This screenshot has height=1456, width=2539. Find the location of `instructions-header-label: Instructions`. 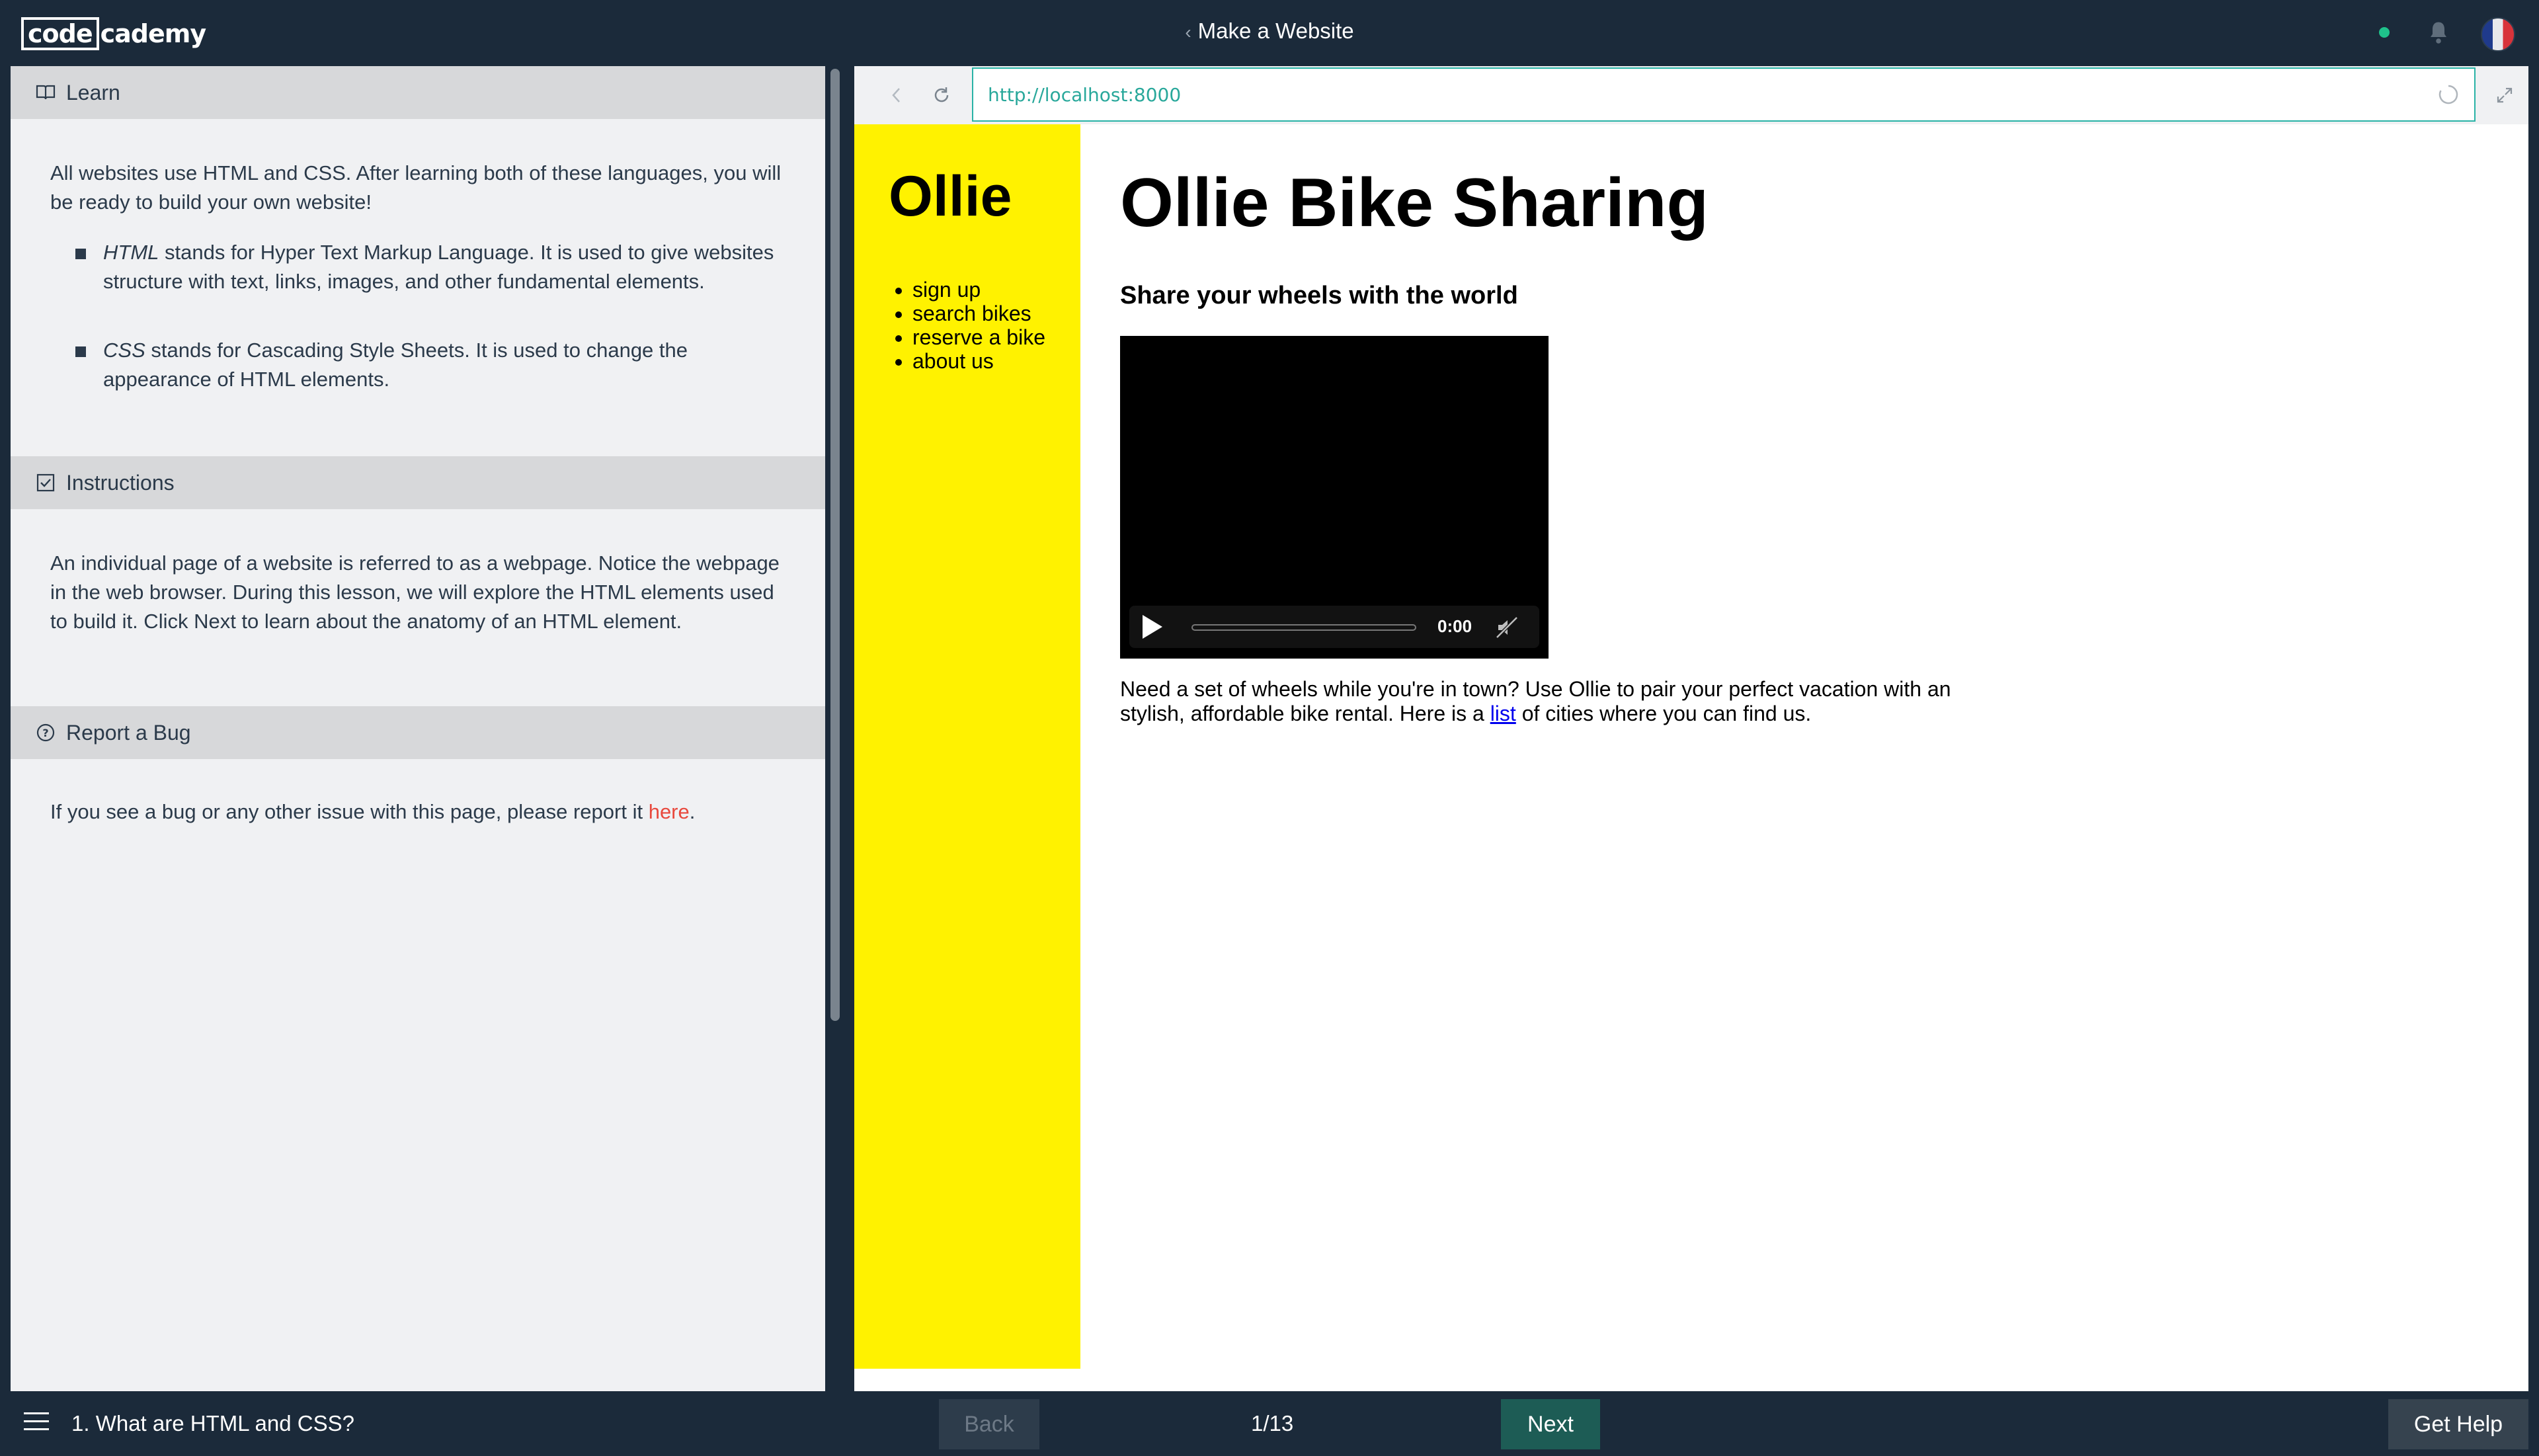

instructions-header-label: Instructions is located at coordinates (121, 482).